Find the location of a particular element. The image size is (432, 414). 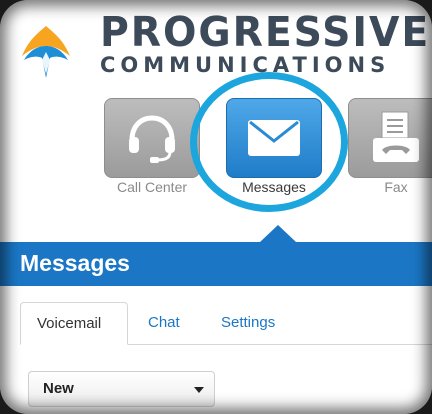

message-filter-select: New is located at coordinates (121, 389).